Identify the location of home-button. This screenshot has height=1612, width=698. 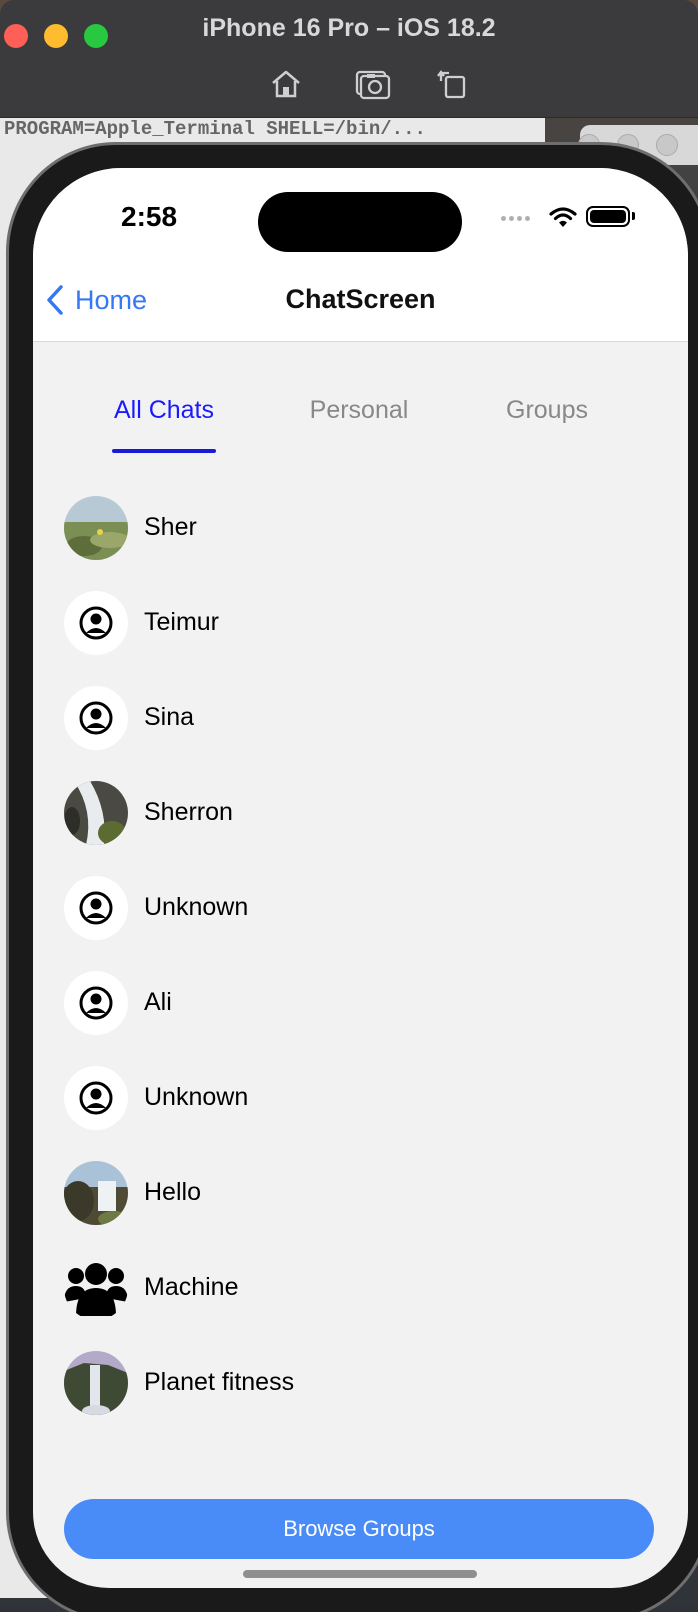
(286, 84).